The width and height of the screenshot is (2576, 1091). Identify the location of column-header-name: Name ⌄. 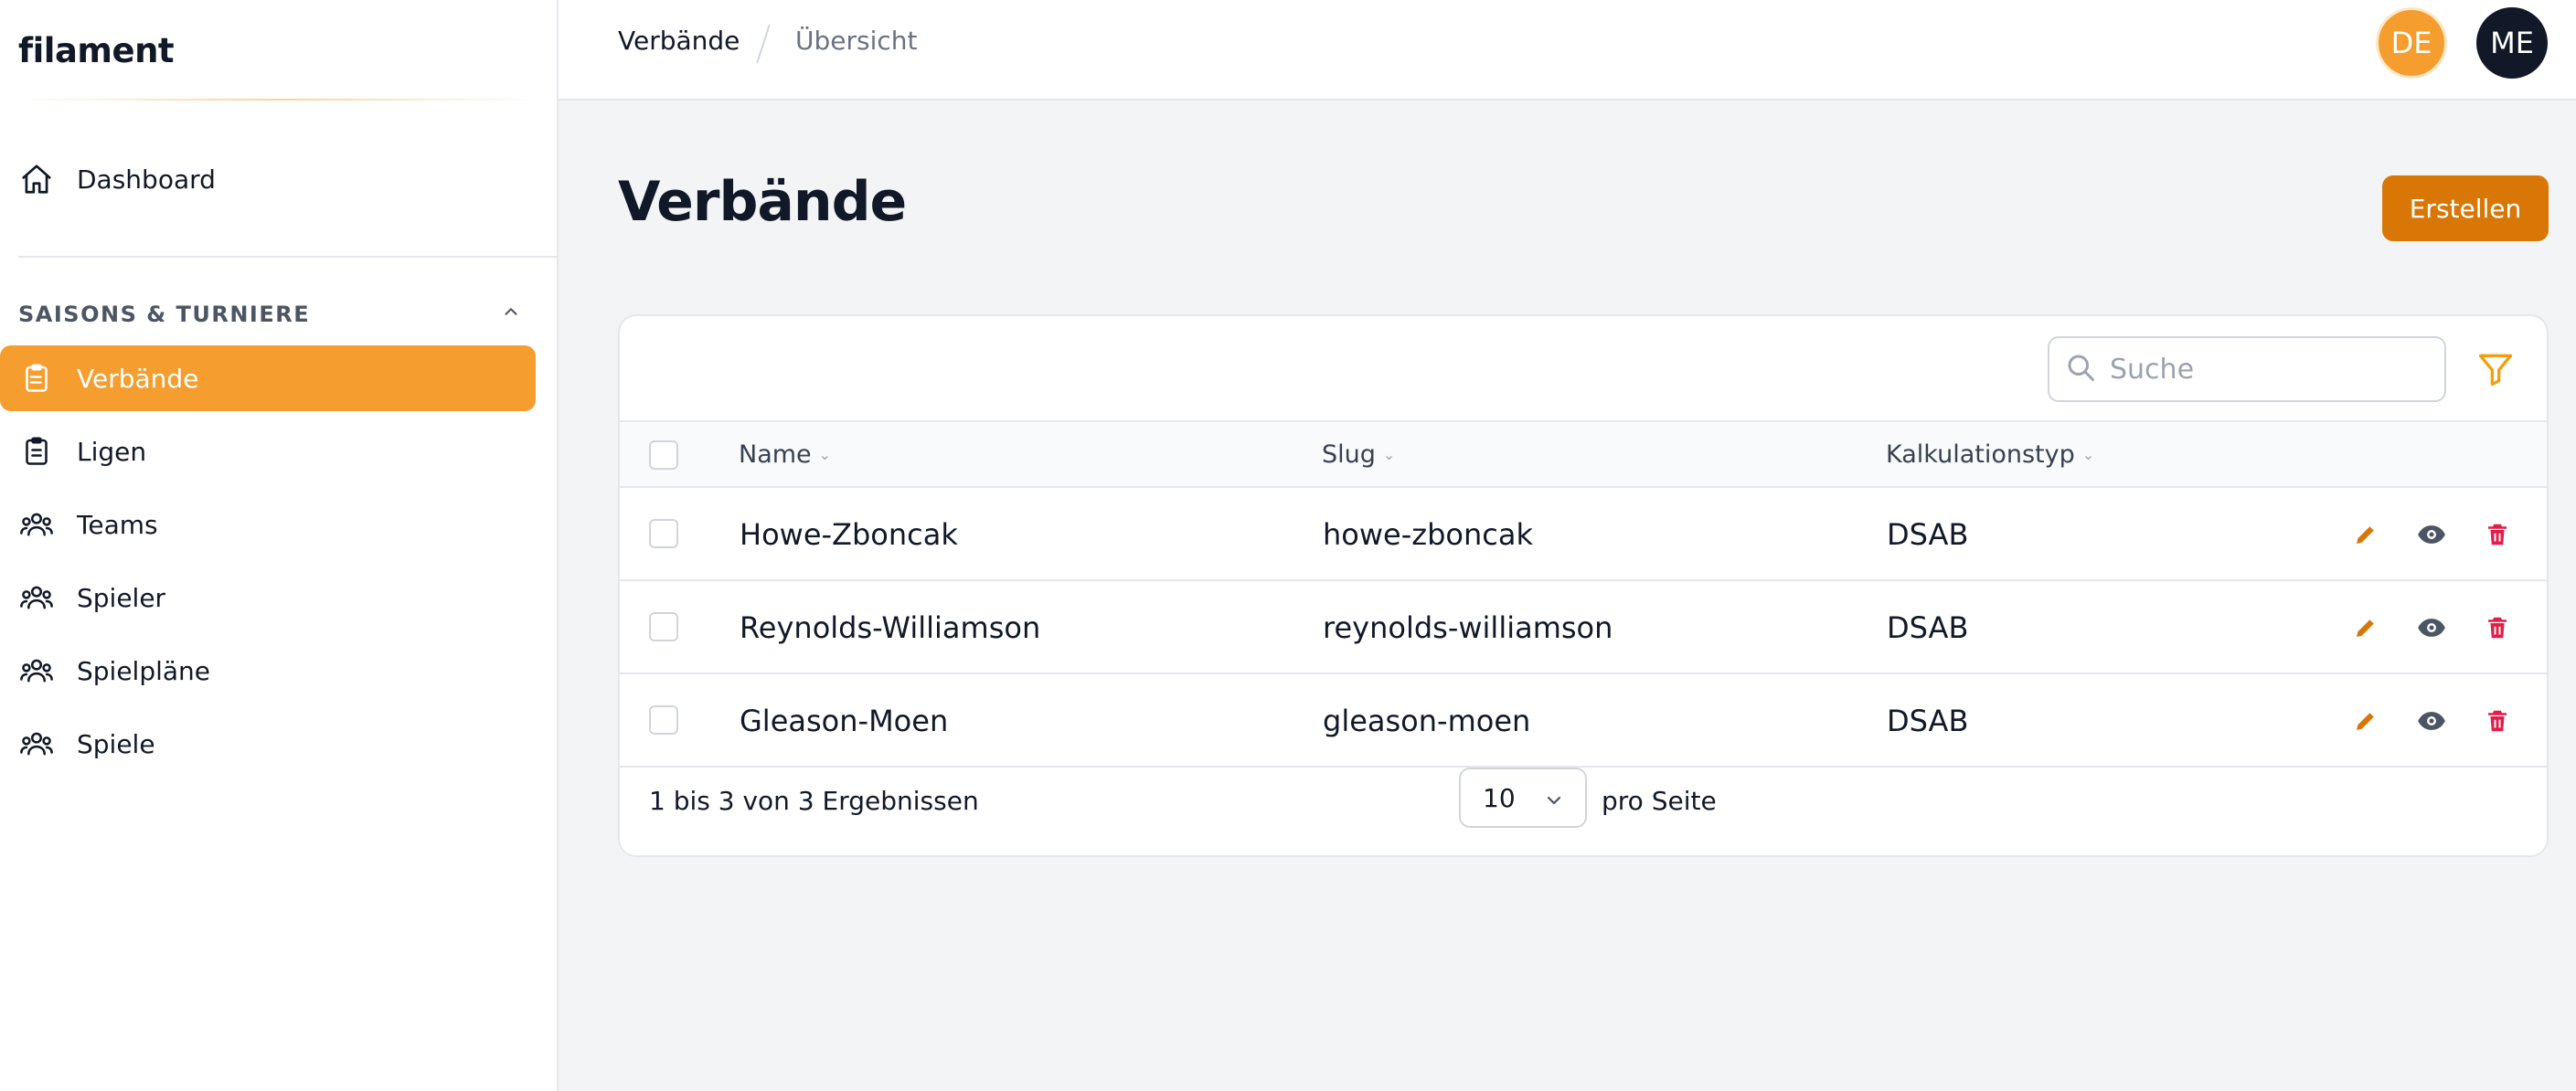
(785, 455).